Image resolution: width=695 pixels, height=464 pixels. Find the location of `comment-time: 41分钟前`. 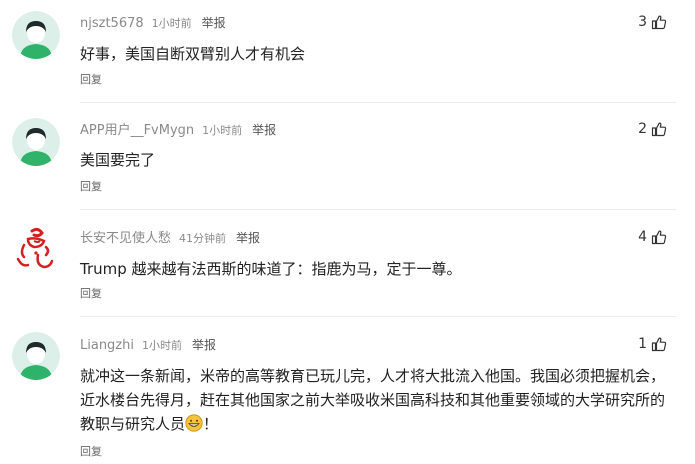

comment-time: 41分钟前 is located at coordinates (203, 238).